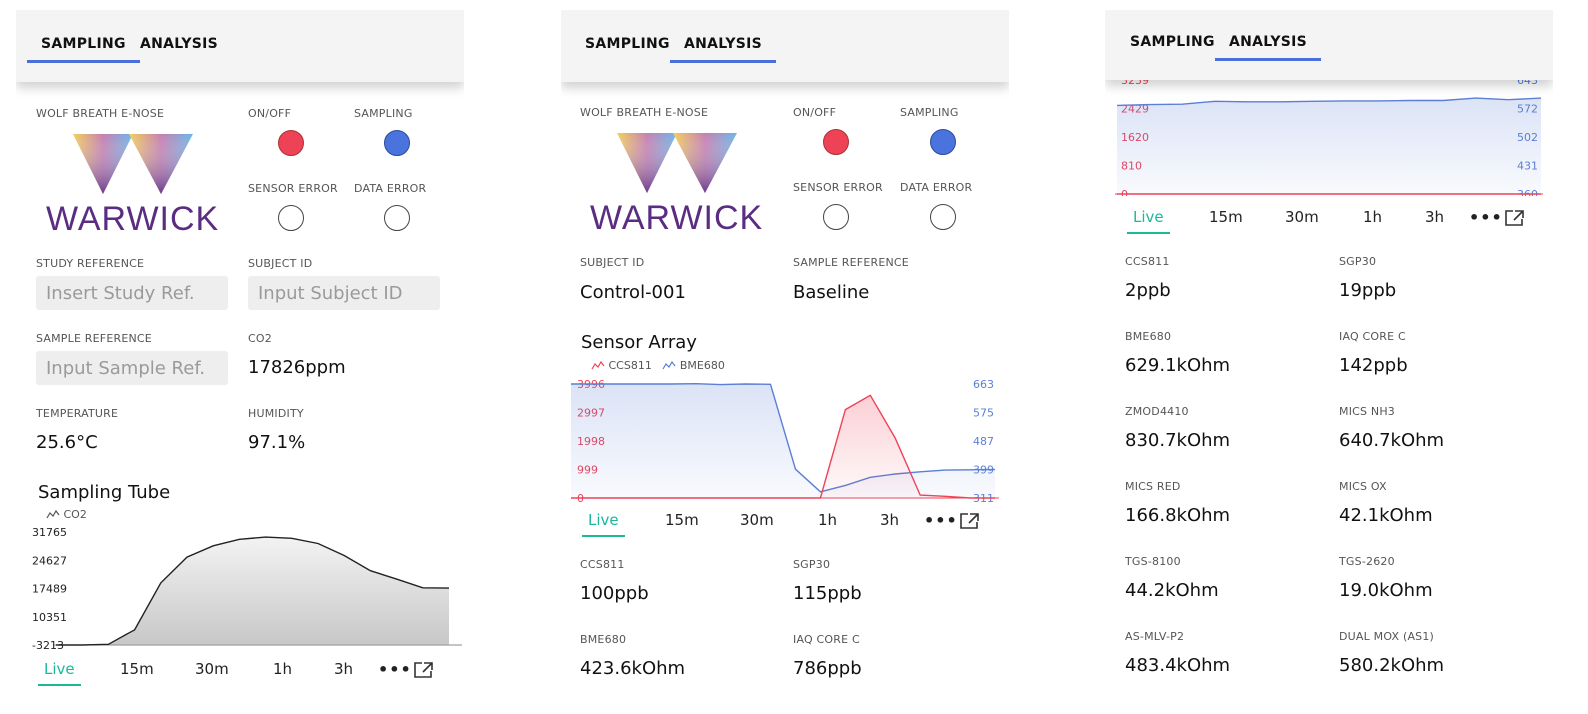  What do you see at coordinates (1373, 365) in the screenshot?
I see `reading-value: 142ppb` at bounding box center [1373, 365].